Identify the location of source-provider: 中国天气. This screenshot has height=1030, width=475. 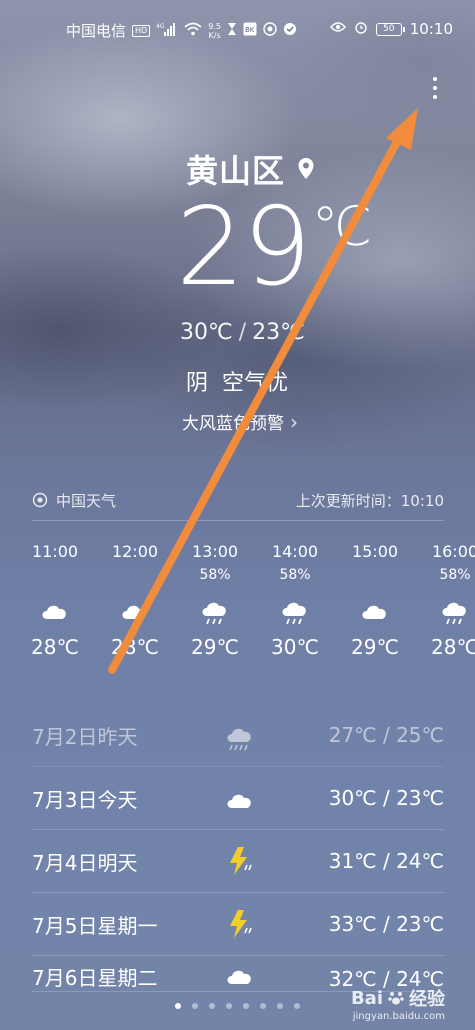
(74, 500).